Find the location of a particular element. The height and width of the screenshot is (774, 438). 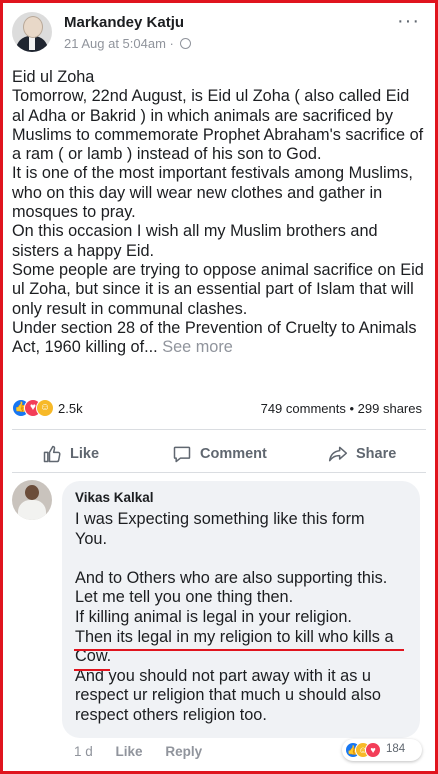

share-button: Share is located at coordinates (362, 454).